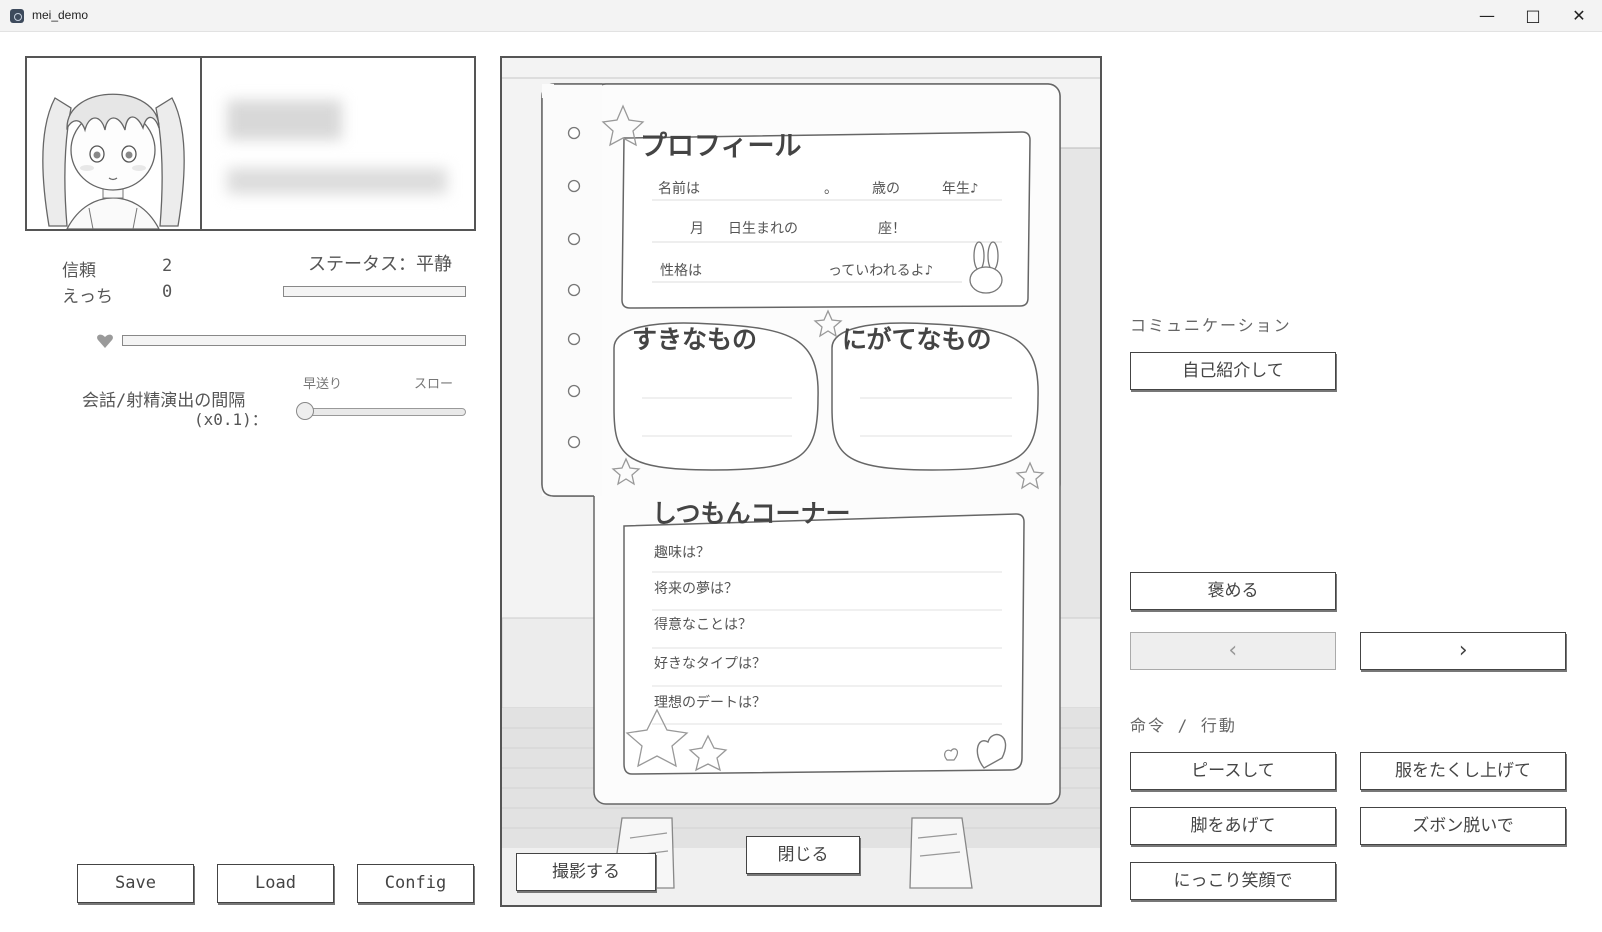 The image size is (1602, 932). What do you see at coordinates (284, 120) in the screenshot?
I see `blurred-name` at bounding box center [284, 120].